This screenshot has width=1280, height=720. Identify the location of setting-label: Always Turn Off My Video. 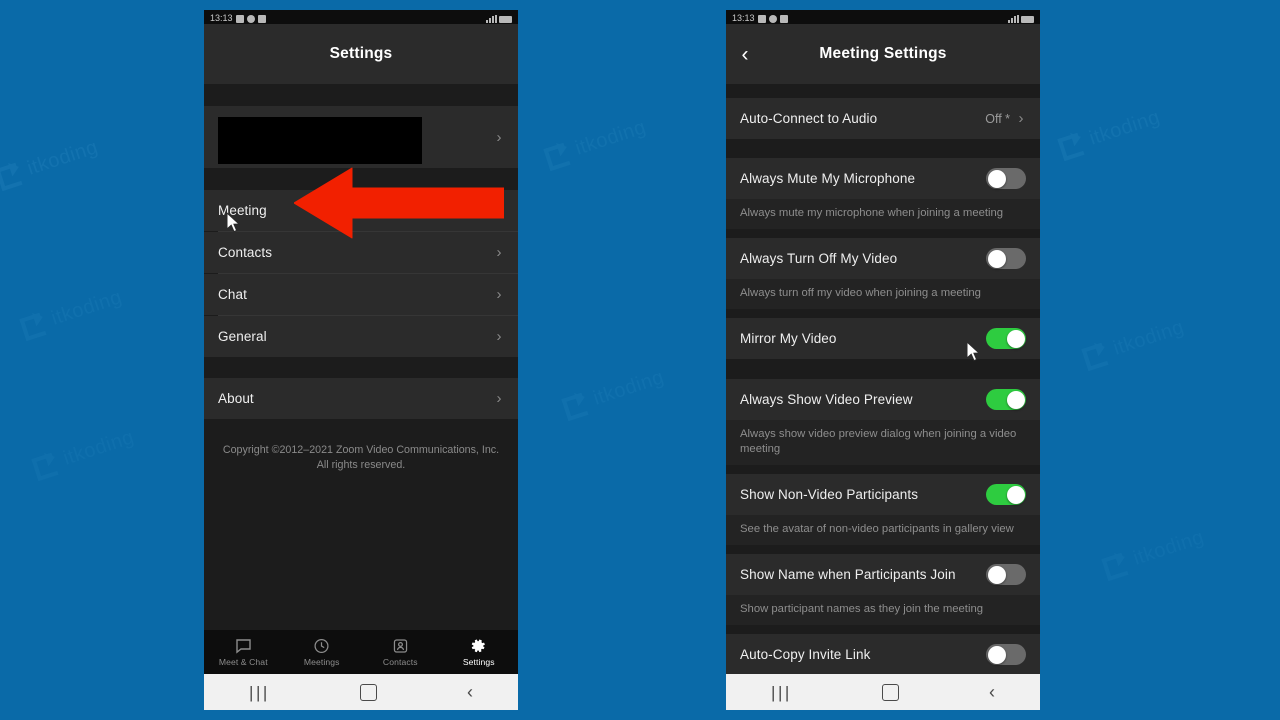
(819, 258).